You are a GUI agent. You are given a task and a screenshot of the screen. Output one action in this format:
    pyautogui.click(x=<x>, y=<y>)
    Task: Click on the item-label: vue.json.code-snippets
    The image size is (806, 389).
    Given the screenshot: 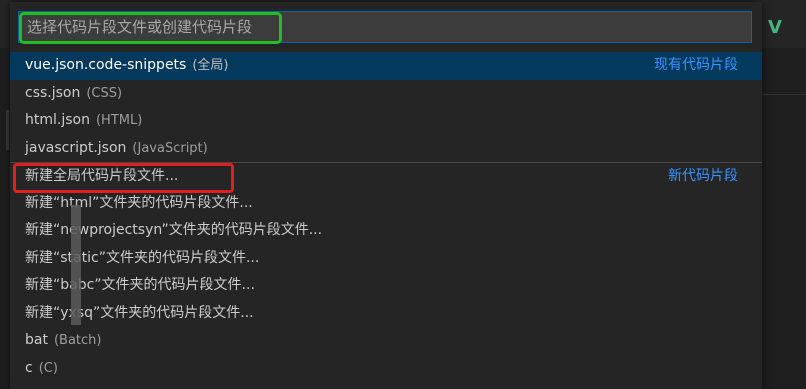 What is the action you would take?
    pyautogui.click(x=106, y=65)
    